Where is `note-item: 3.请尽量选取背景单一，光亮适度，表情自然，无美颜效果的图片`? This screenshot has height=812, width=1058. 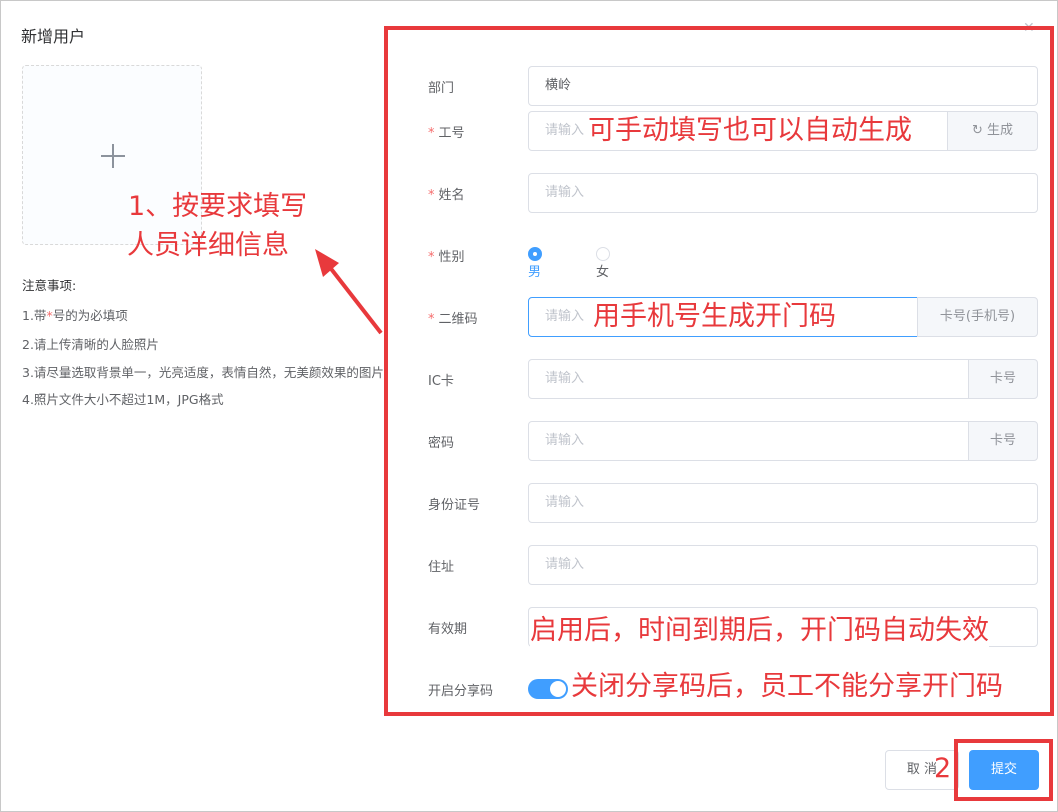 note-item: 3.请尽量选取背景单一，光亮适度，表情自然，无美颜效果的图片 is located at coordinates (203, 372).